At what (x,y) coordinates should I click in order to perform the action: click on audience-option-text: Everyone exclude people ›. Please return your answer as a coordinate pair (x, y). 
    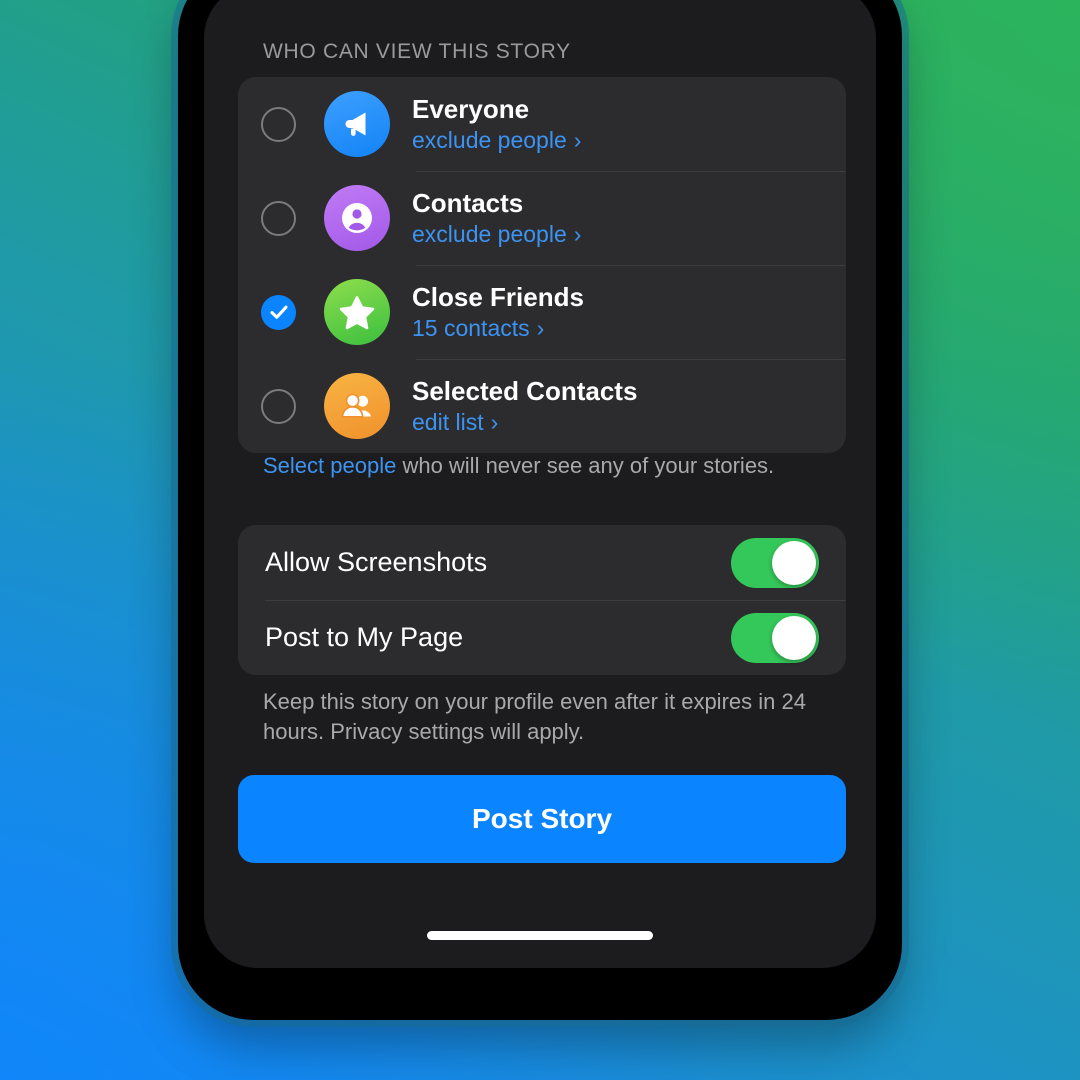
    Looking at the image, I should click on (497, 123).